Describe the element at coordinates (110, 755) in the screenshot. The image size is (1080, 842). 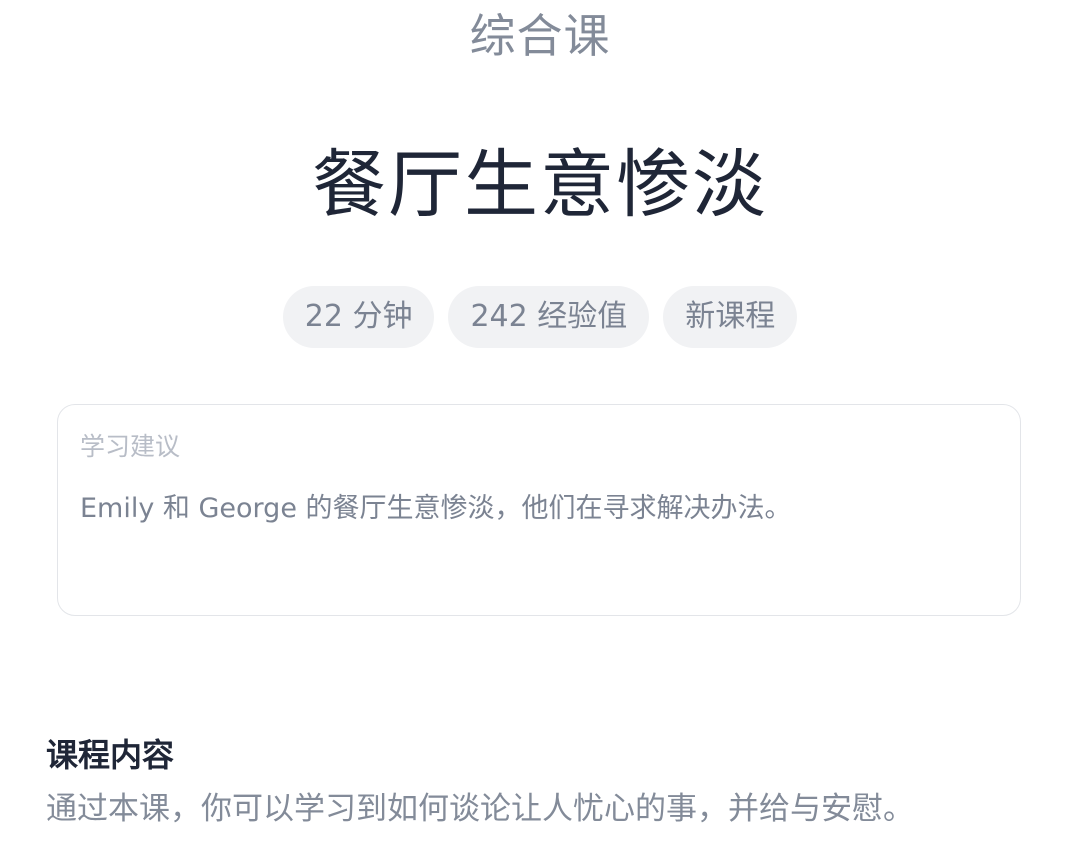
I see `course-content-heading: 课程内容` at that location.